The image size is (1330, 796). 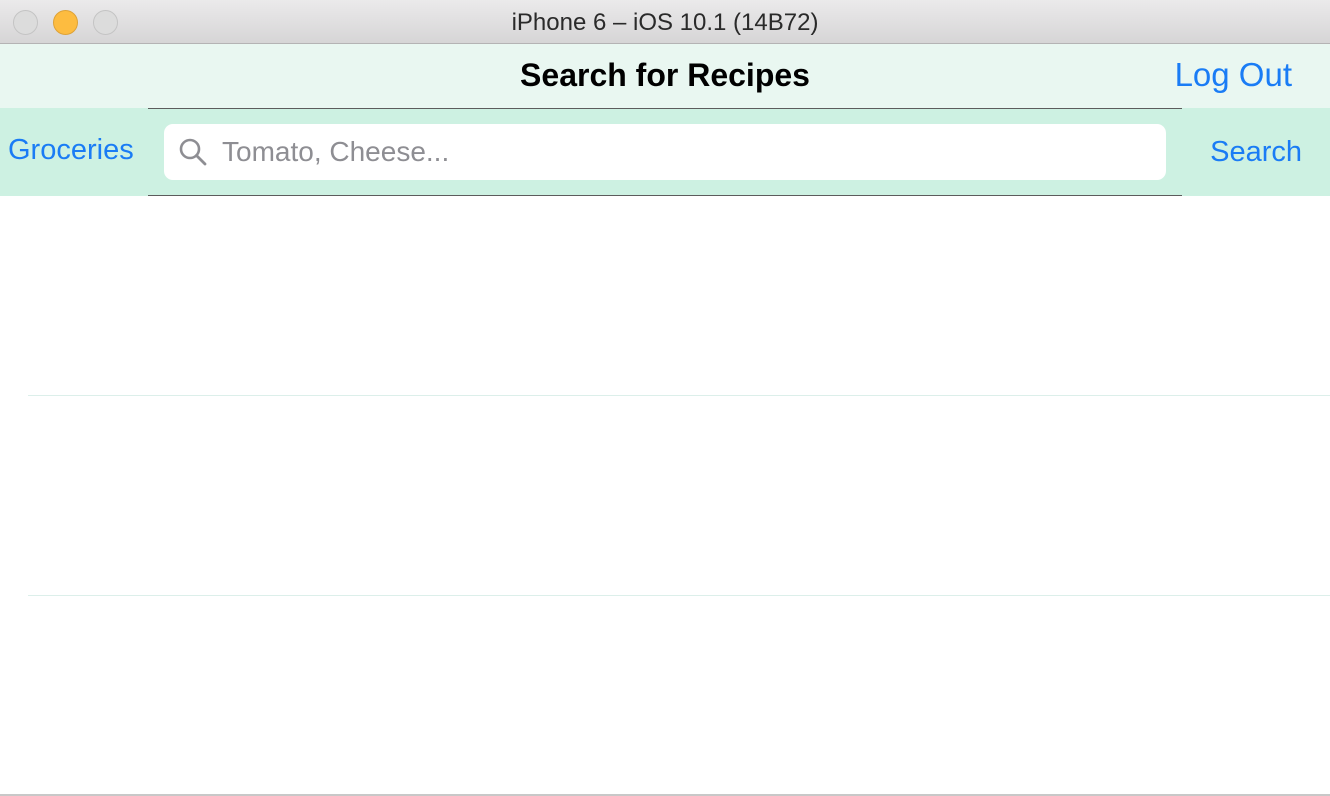 What do you see at coordinates (1256, 152) in the screenshot?
I see `search-button: Search` at bounding box center [1256, 152].